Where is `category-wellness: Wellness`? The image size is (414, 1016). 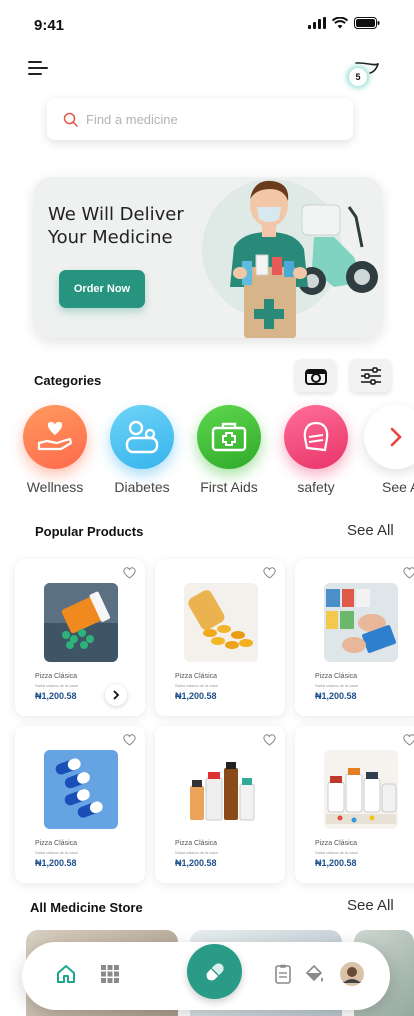
category-wellness: Wellness is located at coordinates (55, 450).